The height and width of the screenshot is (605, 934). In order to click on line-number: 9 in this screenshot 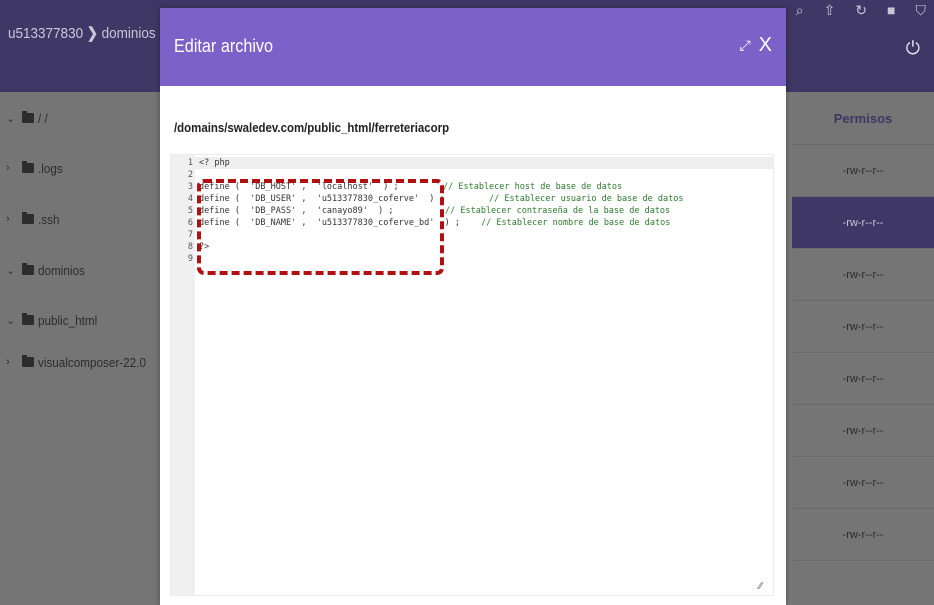, I will do `click(190, 259)`.